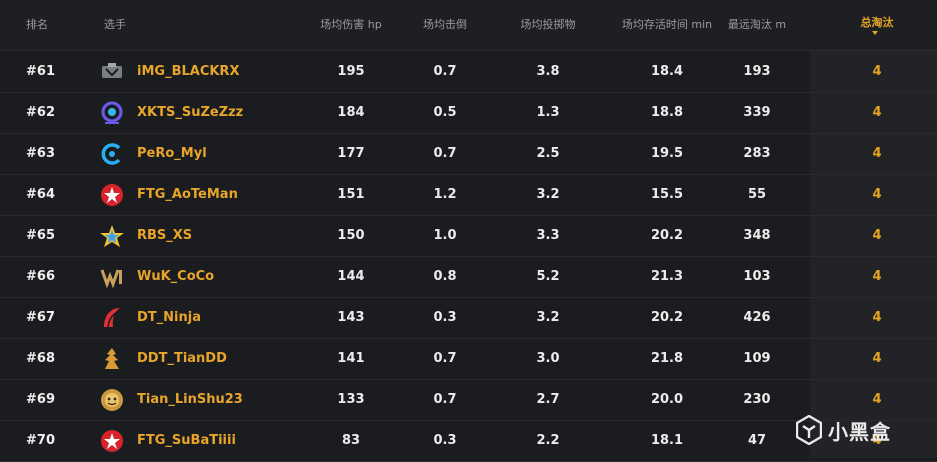 This screenshot has width=937, height=462. I want to click on player-name-link: iMG_BLACKRX, so click(188, 71).